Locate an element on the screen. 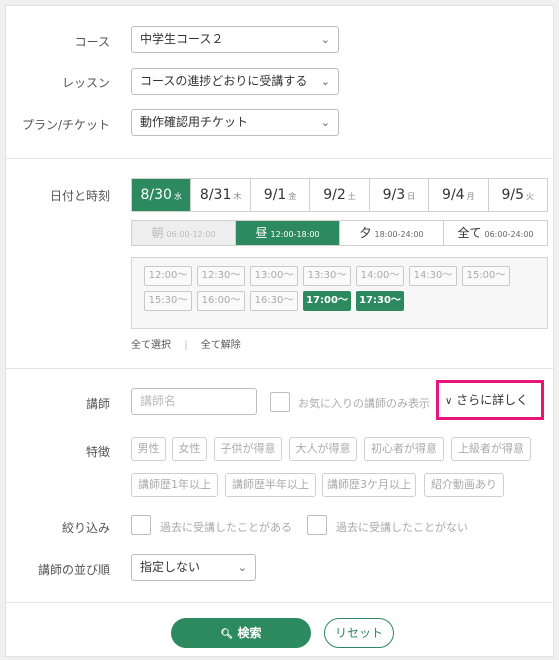  teacher-name-input: 講師名 is located at coordinates (194, 401).